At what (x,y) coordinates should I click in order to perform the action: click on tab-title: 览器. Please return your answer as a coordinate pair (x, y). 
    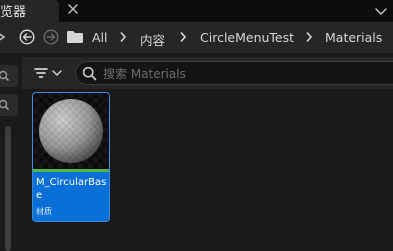
    Looking at the image, I should click on (13, 12).